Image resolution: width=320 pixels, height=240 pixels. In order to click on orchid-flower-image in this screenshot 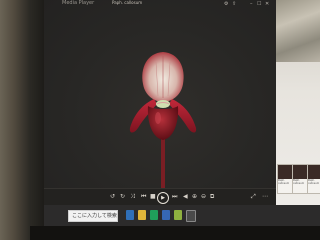, I will do `click(163, 120)`.